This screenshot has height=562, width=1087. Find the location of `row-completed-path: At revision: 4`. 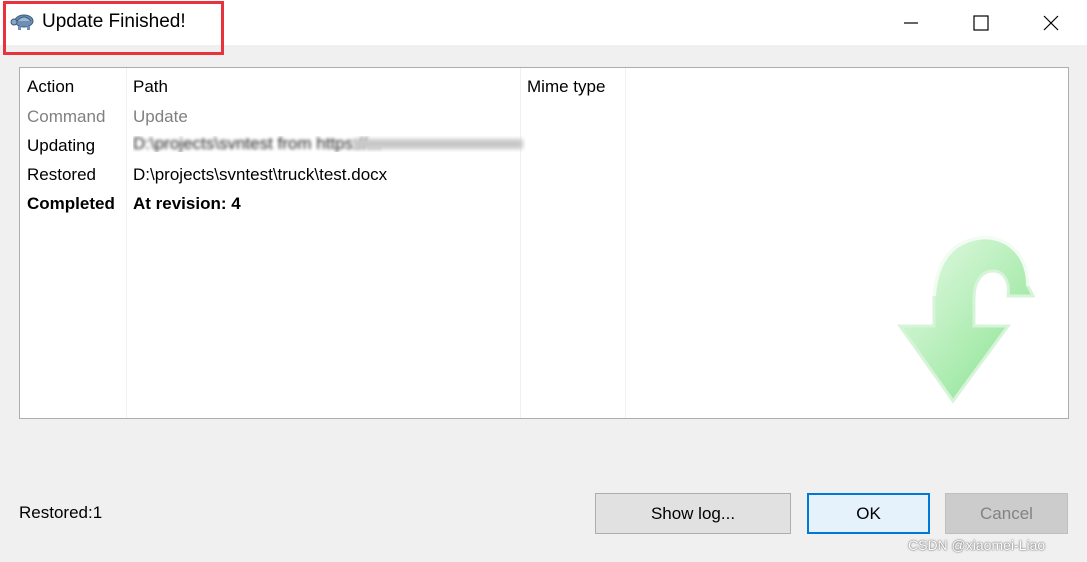

row-completed-path: At revision: 4 is located at coordinates (187, 204).